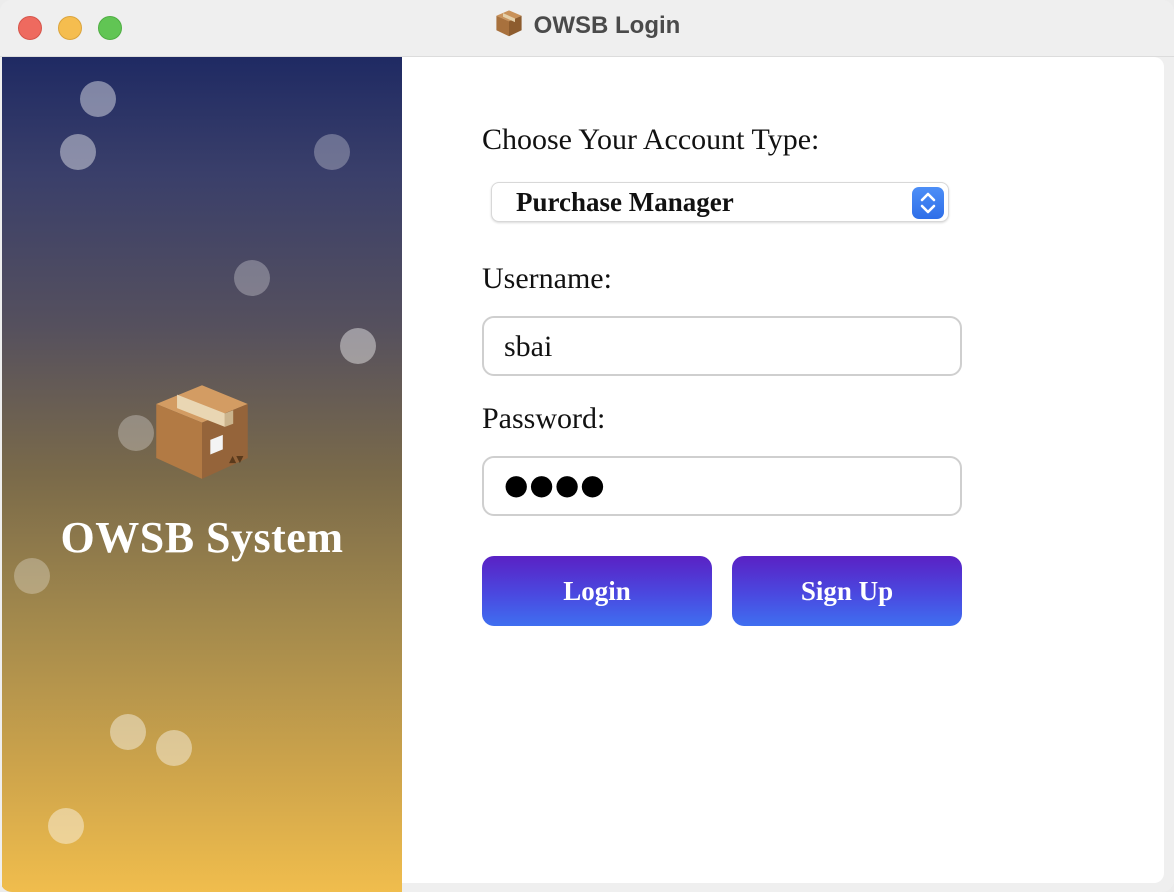 This screenshot has width=1174, height=892. Describe the element at coordinates (202, 431) in the screenshot. I see `package-box-icon: ▲▼` at that location.